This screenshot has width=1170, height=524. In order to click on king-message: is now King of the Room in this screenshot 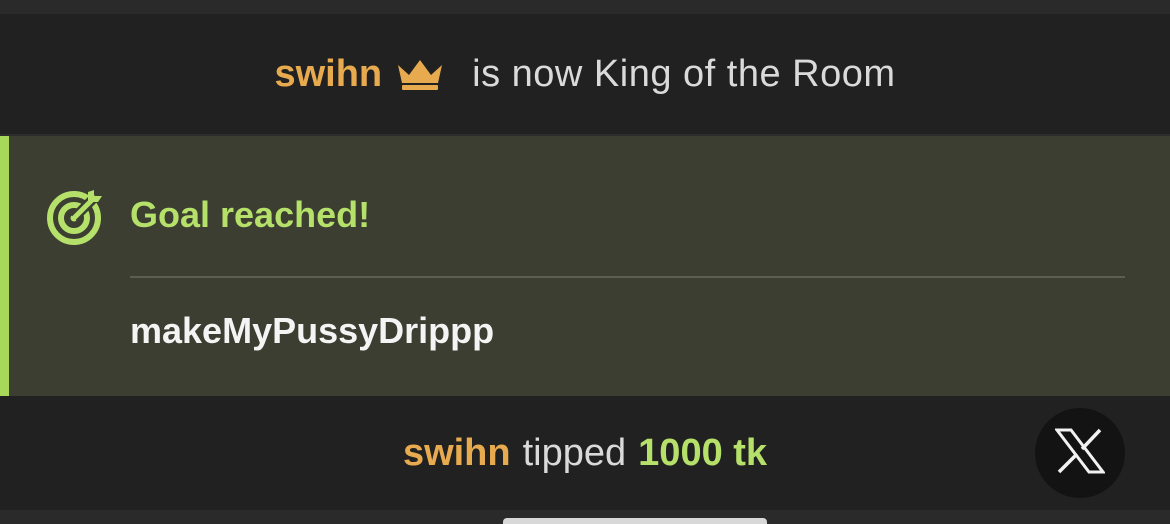, I will do `click(684, 73)`.